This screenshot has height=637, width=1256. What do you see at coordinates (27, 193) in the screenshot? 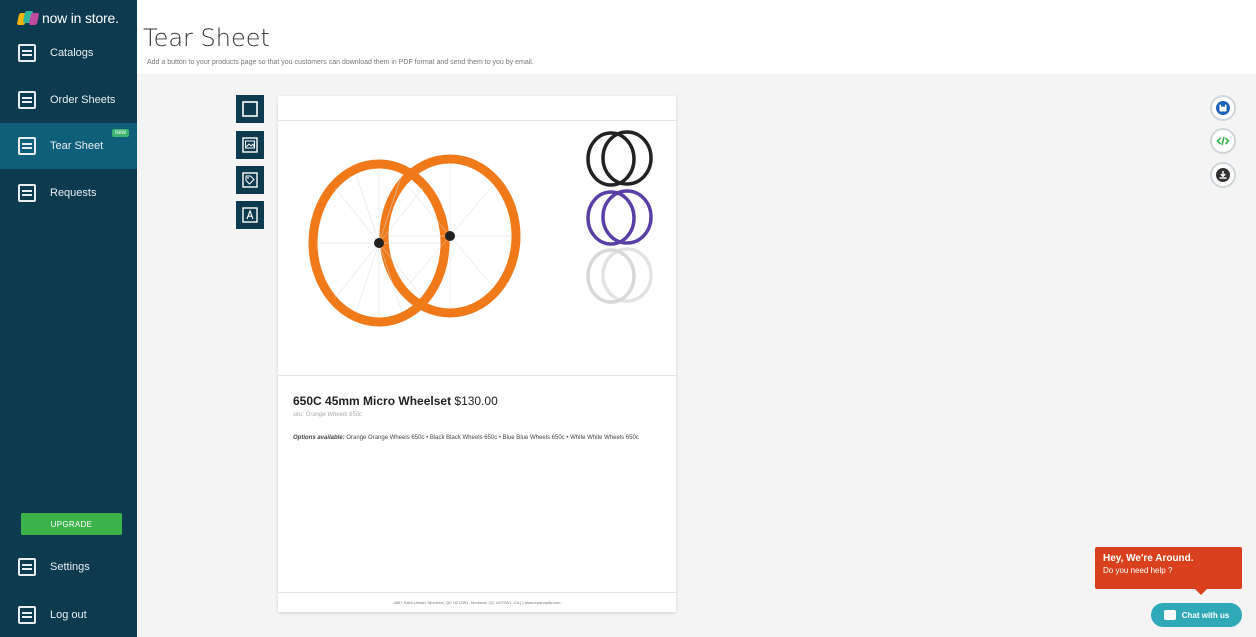
I see `requests-icon` at bounding box center [27, 193].